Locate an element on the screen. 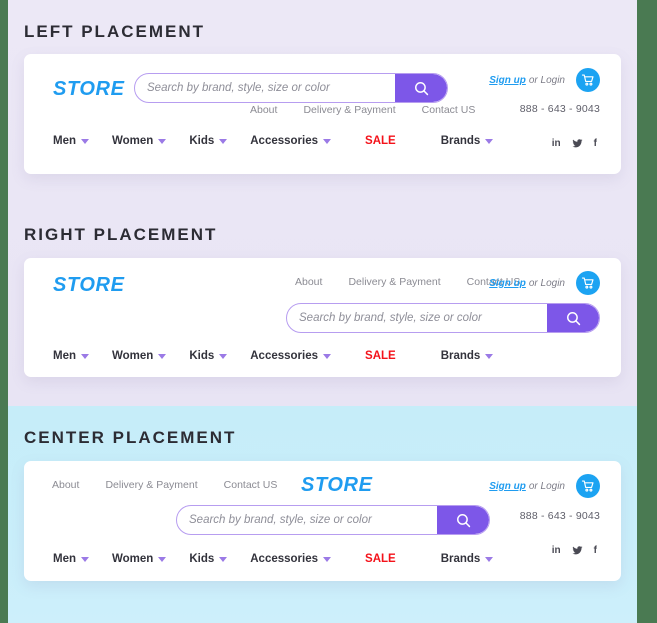 This screenshot has width=657, height=623. section-title-left-placement: LEFT PLACEMENT is located at coordinates (114, 31).